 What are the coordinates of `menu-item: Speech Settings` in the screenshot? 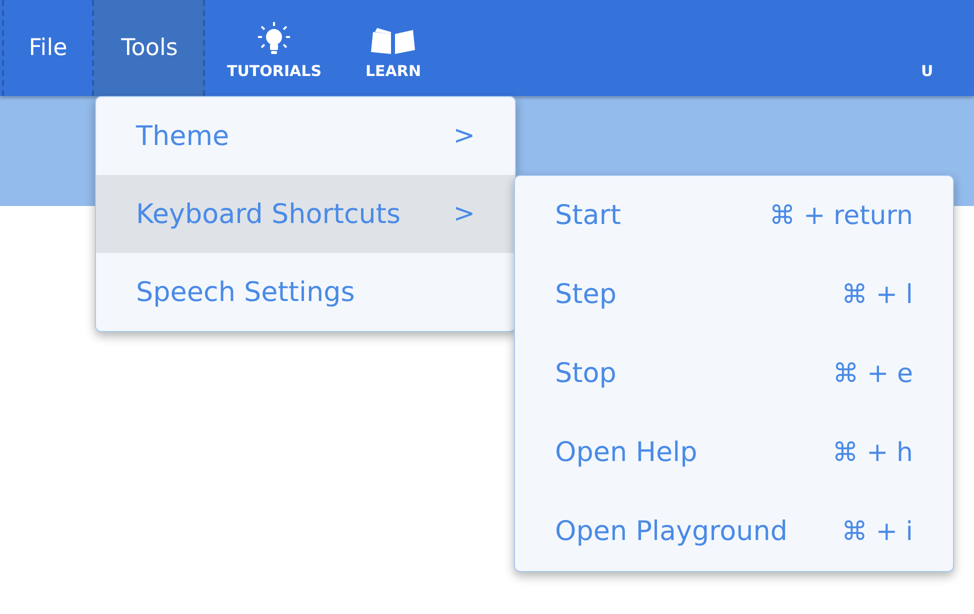 It's located at (305, 292).